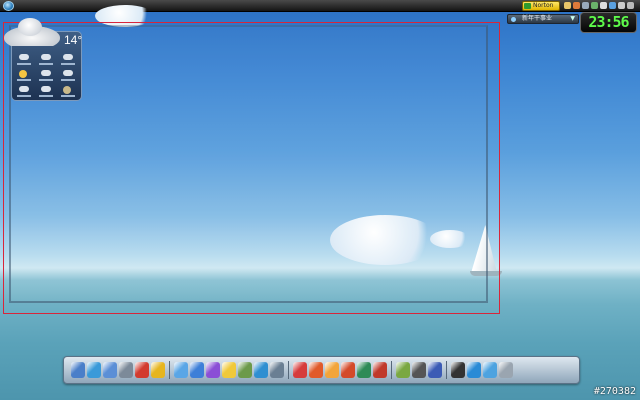 The image size is (640, 400). Describe the element at coordinates (490, 370) in the screenshot. I see `sync-icon` at that location.